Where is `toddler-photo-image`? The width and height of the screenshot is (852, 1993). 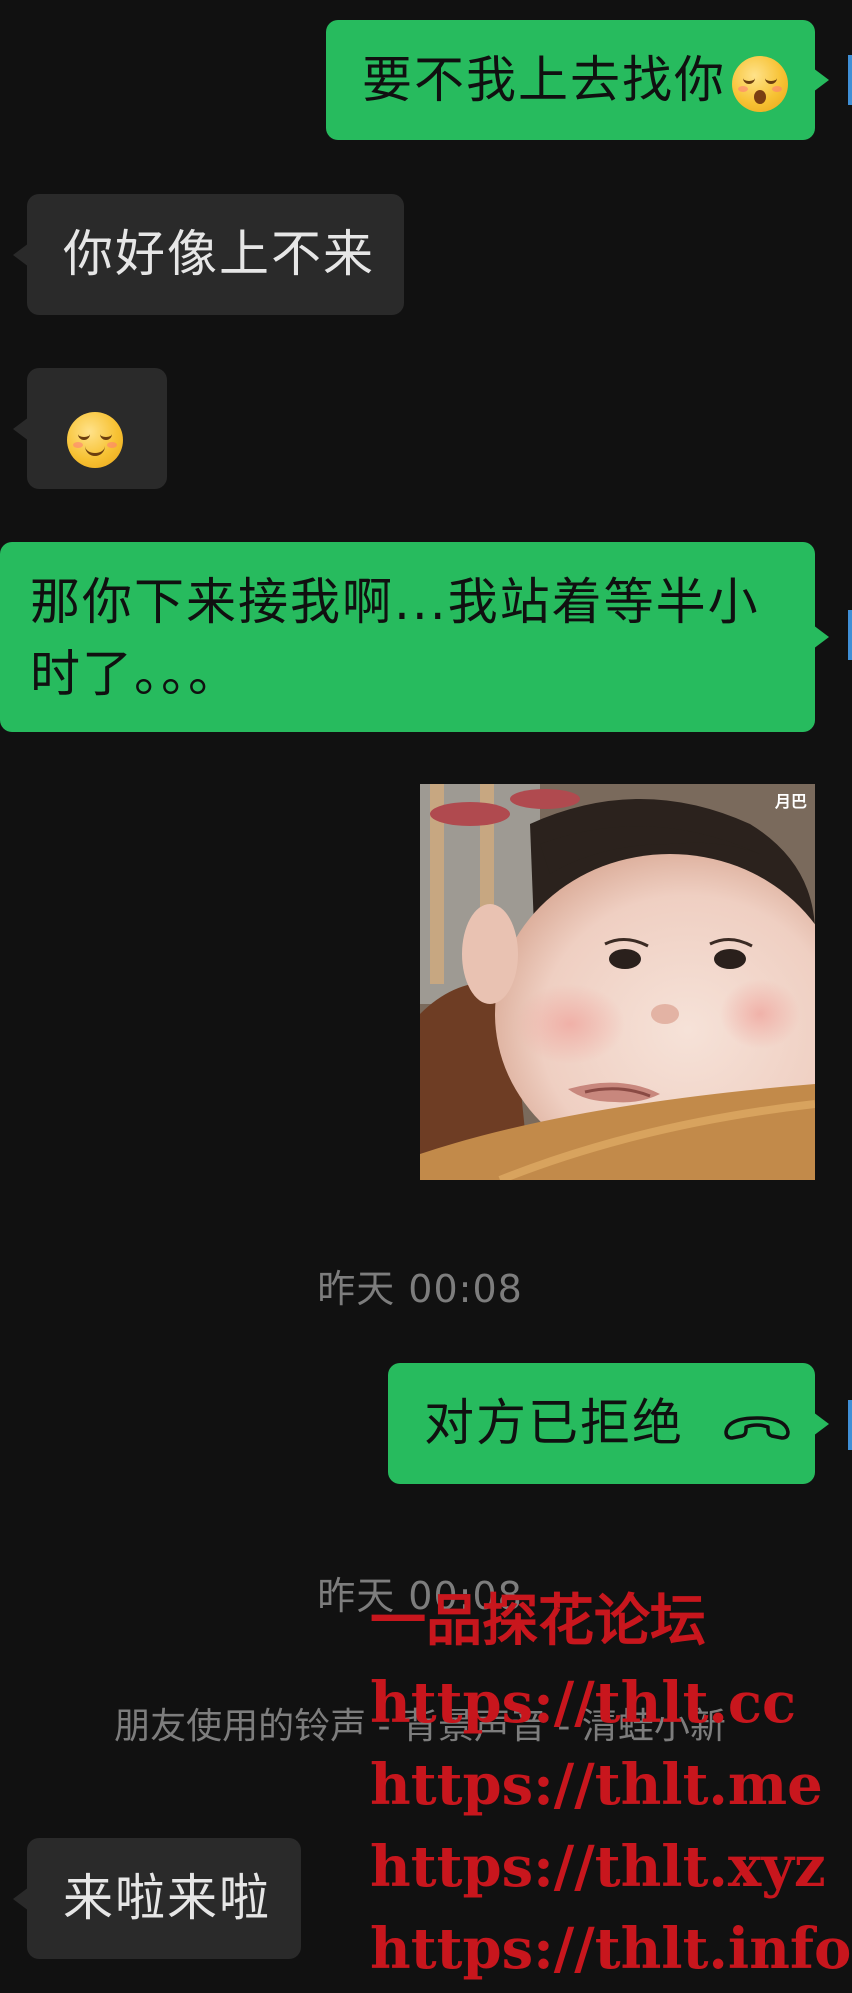
toddler-photo-image is located at coordinates (617, 982).